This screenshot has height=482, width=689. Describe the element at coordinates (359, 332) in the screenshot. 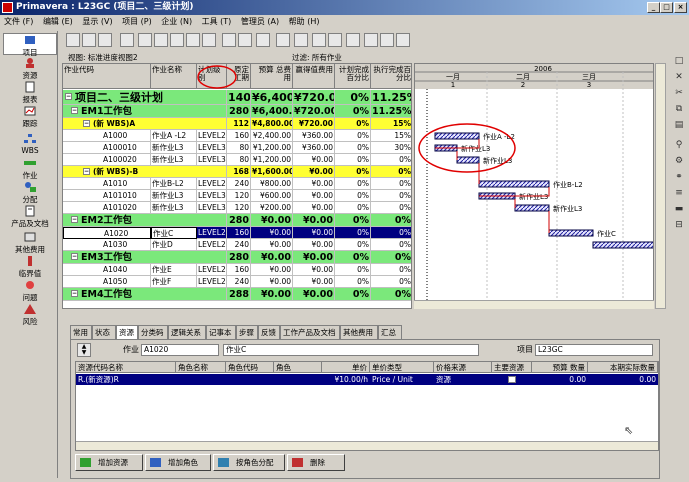

I see `tab-9: 其他费用` at that location.